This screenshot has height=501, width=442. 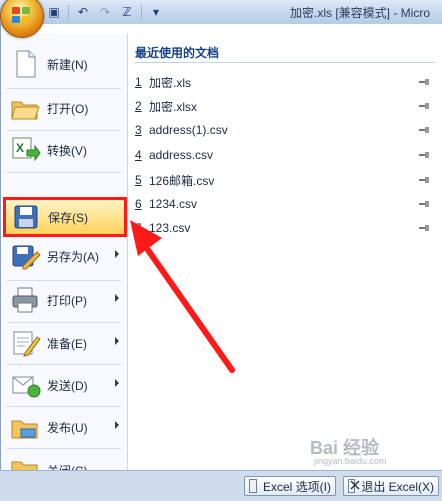 I want to click on convert-icon: X, so click(x=25, y=150).